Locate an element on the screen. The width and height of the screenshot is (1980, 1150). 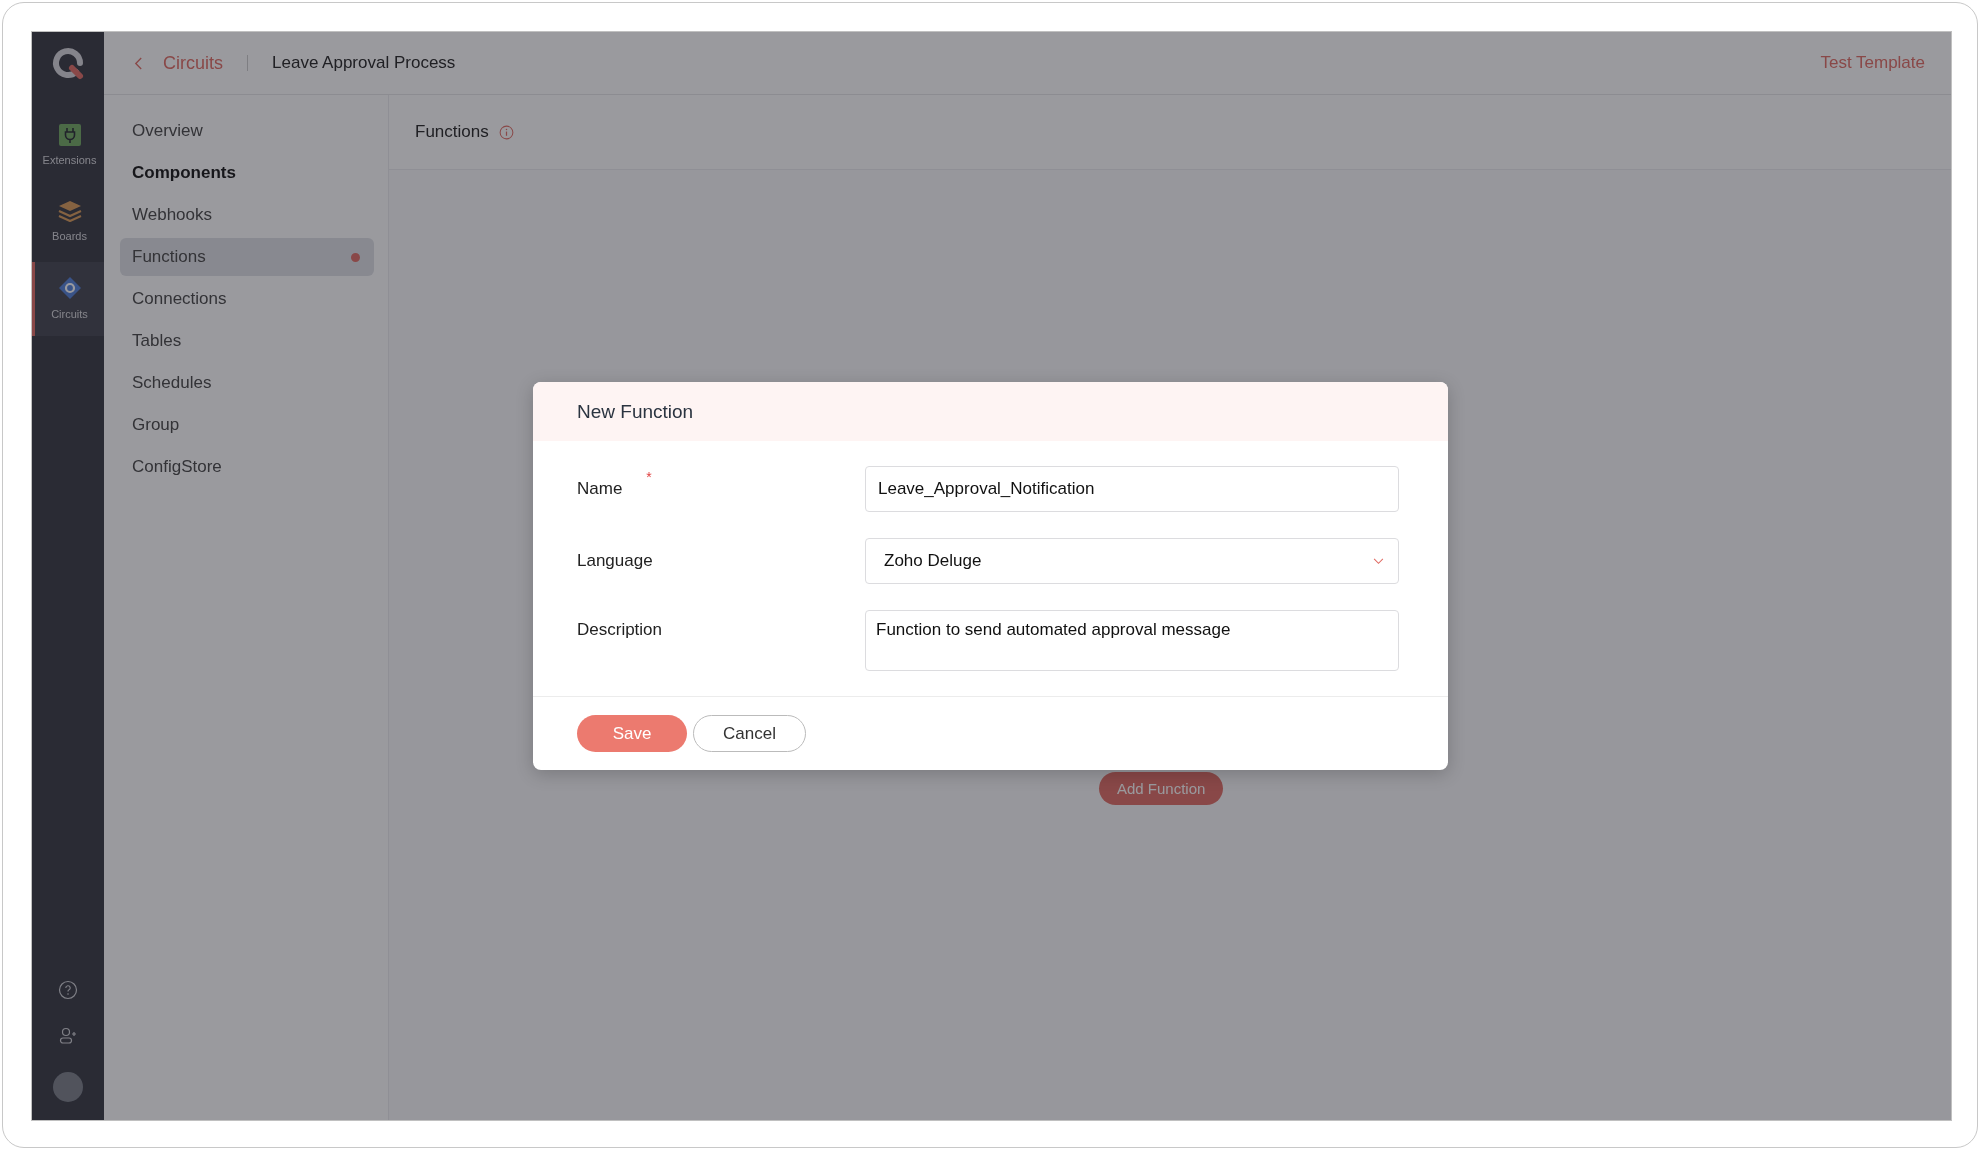
app-sidebar-item: Circuits is located at coordinates (68, 299).